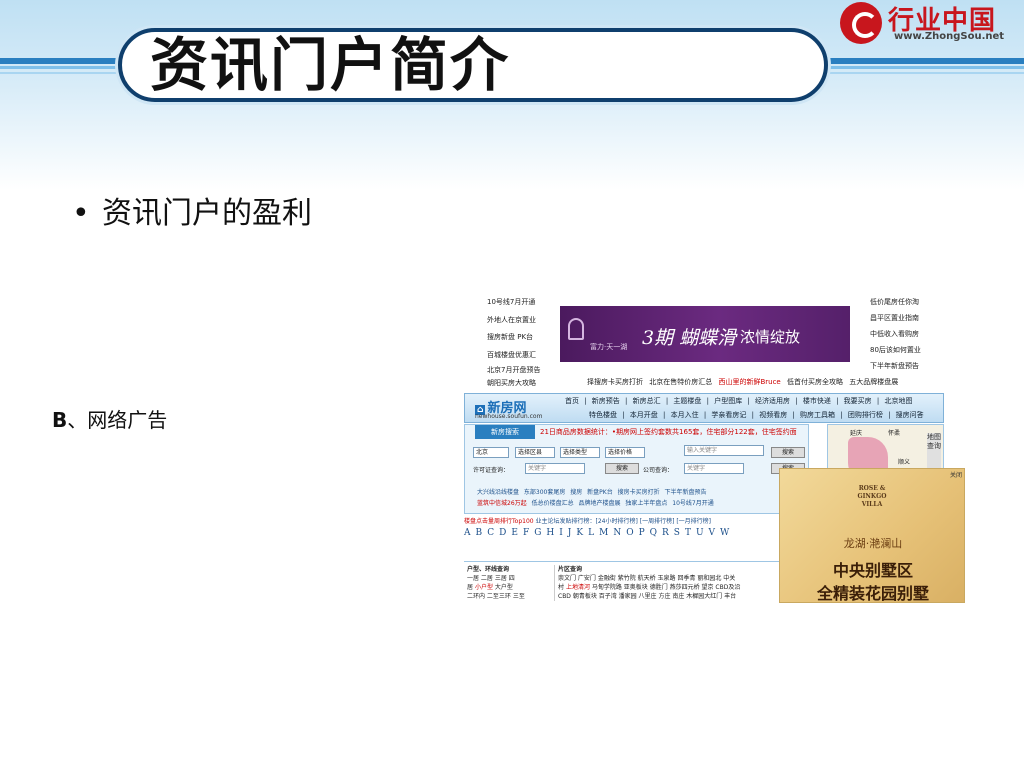 The width and height of the screenshot is (1024, 768). What do you see at coordinates (609, 347) in the screenshot?
I see `banner-tag: 富力·天一湖` at bounding box center [609, 347].